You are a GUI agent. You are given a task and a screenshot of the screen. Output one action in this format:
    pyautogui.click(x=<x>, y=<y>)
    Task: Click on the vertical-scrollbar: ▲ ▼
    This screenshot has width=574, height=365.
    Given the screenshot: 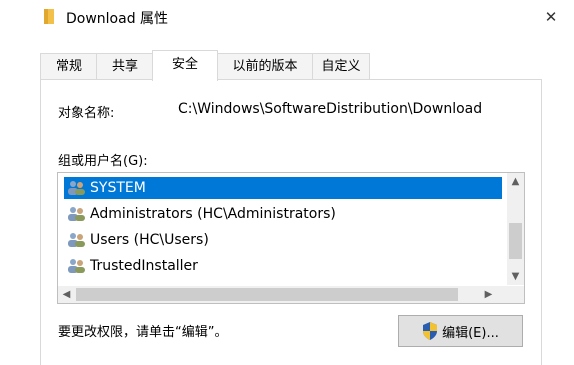 What is the action you would take?
    pyautogui.click(x=515, y=229)
    